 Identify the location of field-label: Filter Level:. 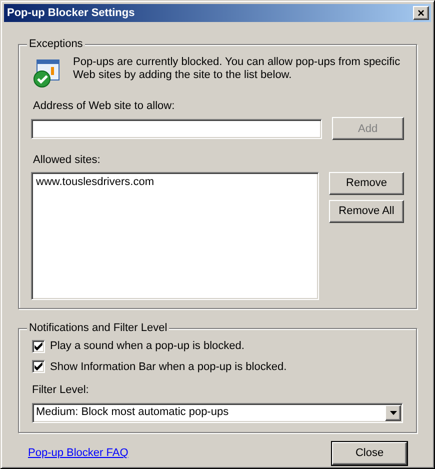
(61, 390).